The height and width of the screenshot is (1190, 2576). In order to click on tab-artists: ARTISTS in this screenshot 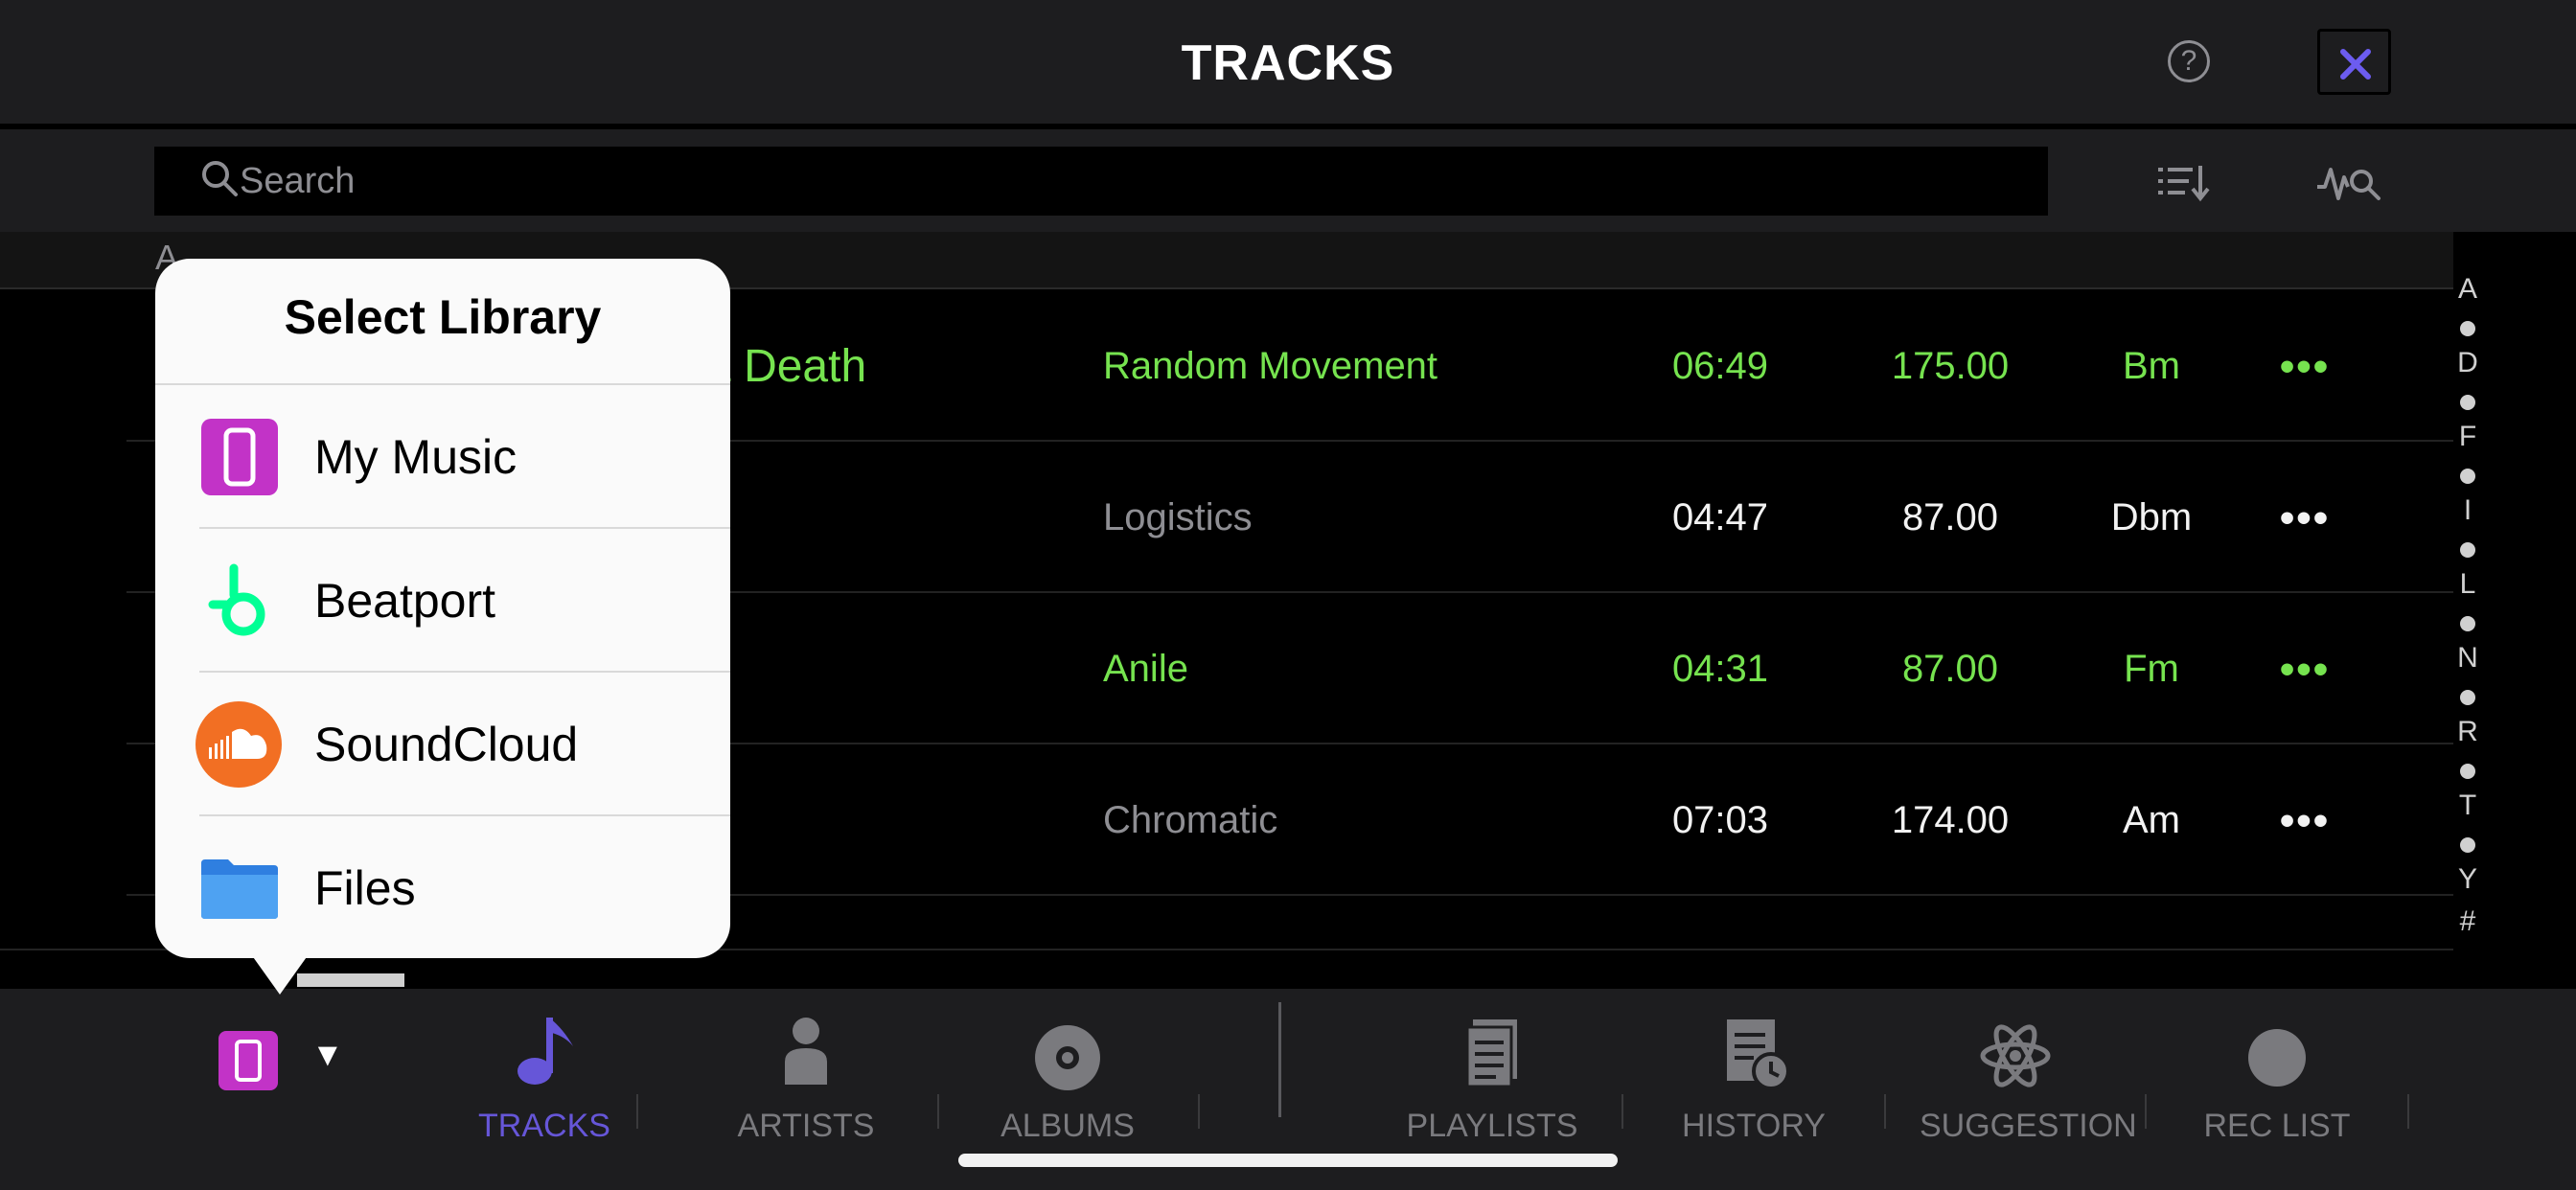, I will do `click(806, 1084)`.